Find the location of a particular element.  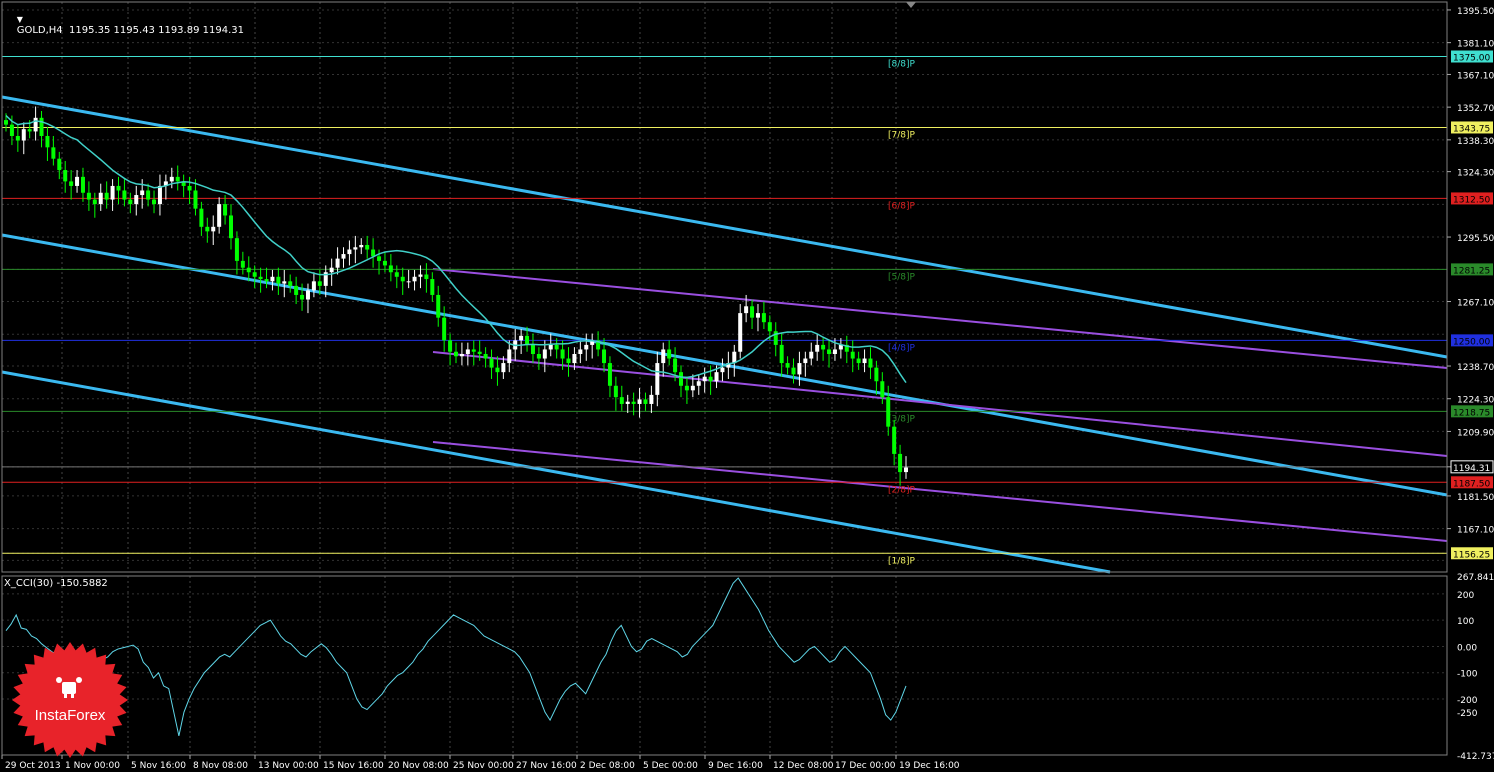

cci-axis-label: -200 is located at coordinates (1467, 701).